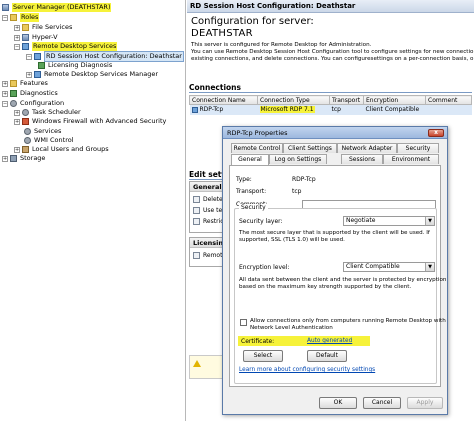 The width and height of the screenshot is (474, 421). Describe the element at coordinates (425, 403) in the screenshot. I see `apply-button: Apply` at that location.